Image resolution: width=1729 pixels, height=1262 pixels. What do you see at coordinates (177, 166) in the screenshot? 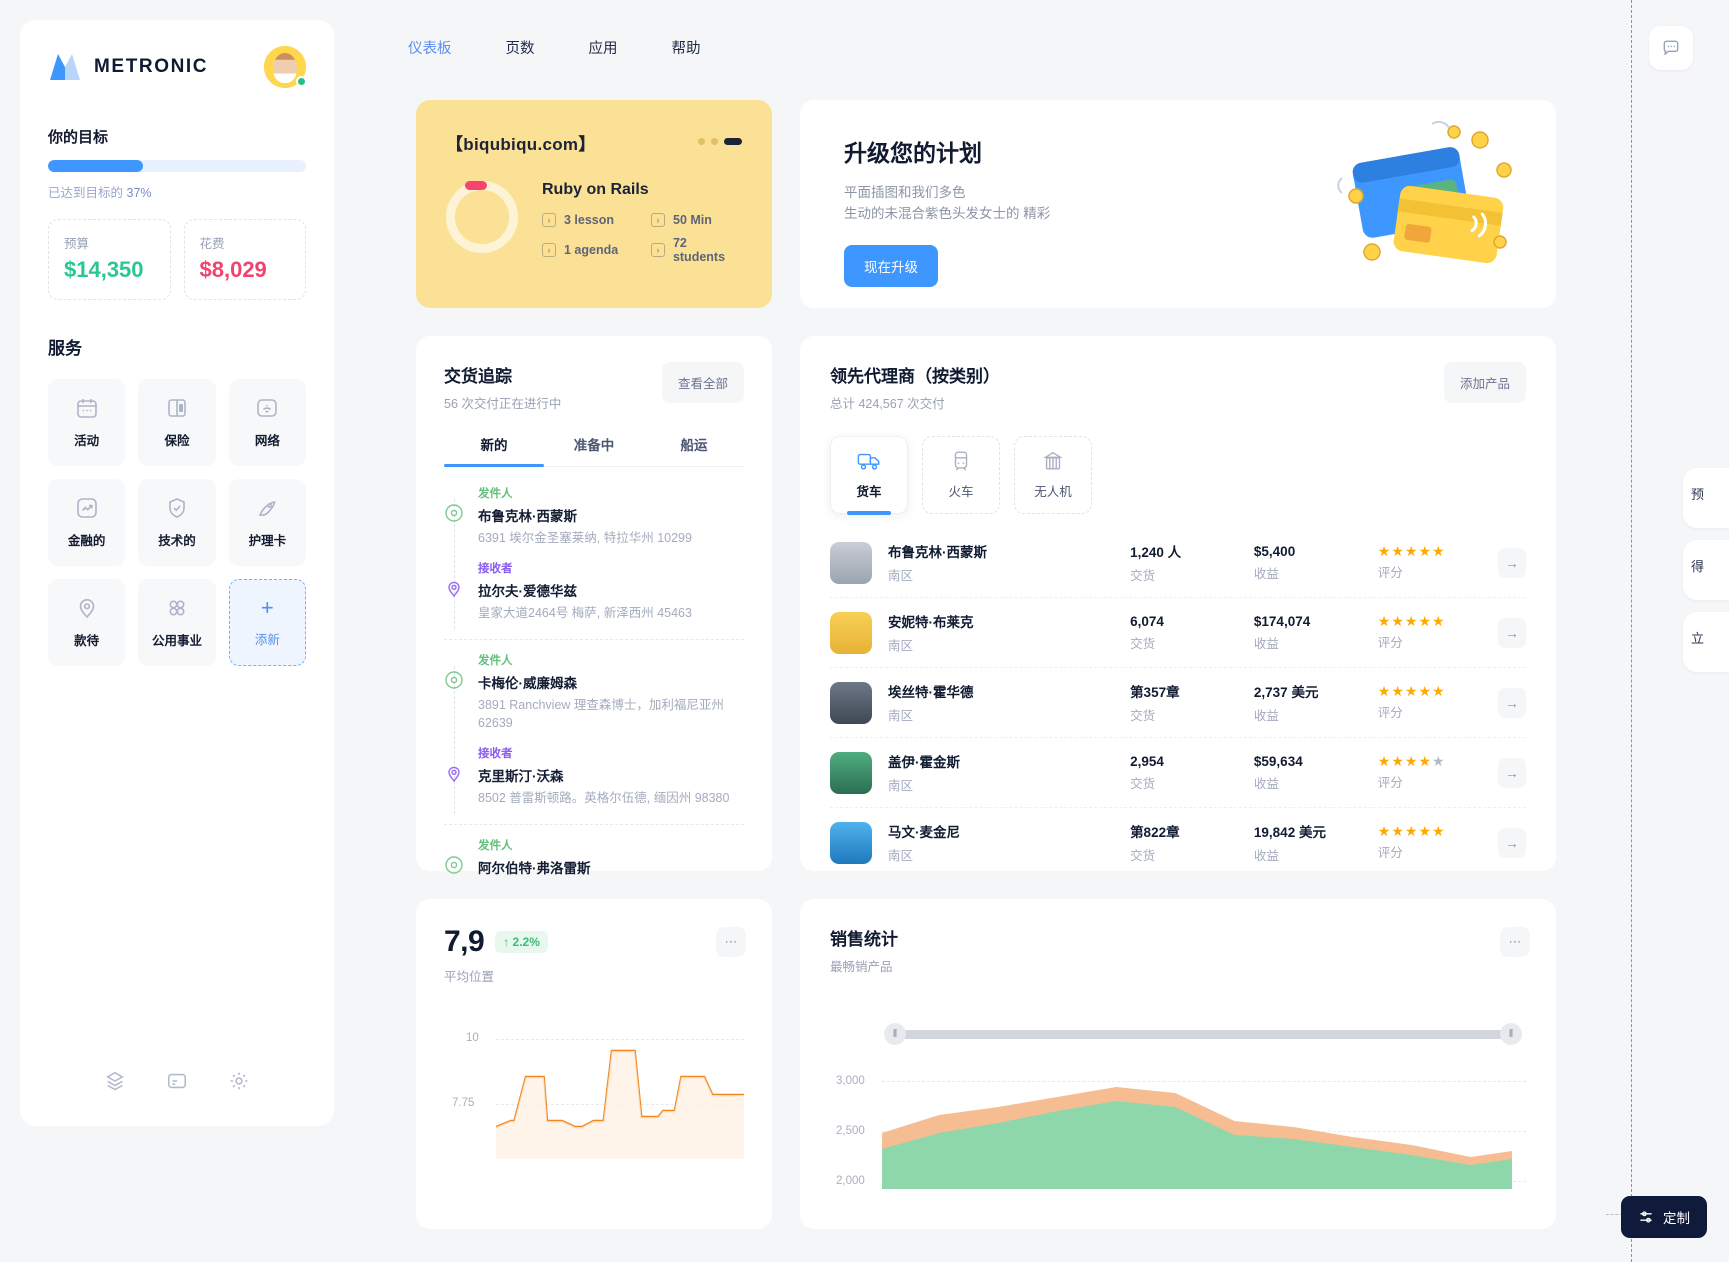
I see `goal-progress-bar` at bounding box center [177, 166].